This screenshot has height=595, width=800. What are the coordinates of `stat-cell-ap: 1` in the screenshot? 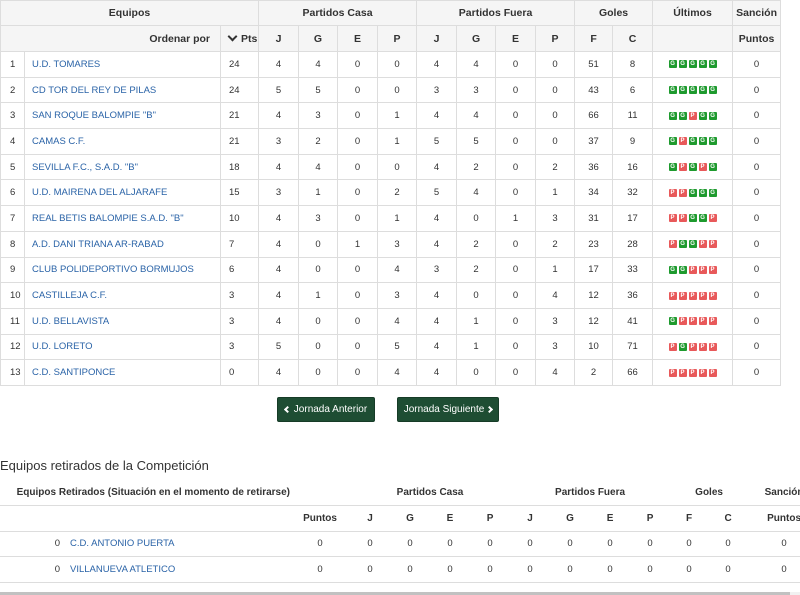 It's located at (555, 193).